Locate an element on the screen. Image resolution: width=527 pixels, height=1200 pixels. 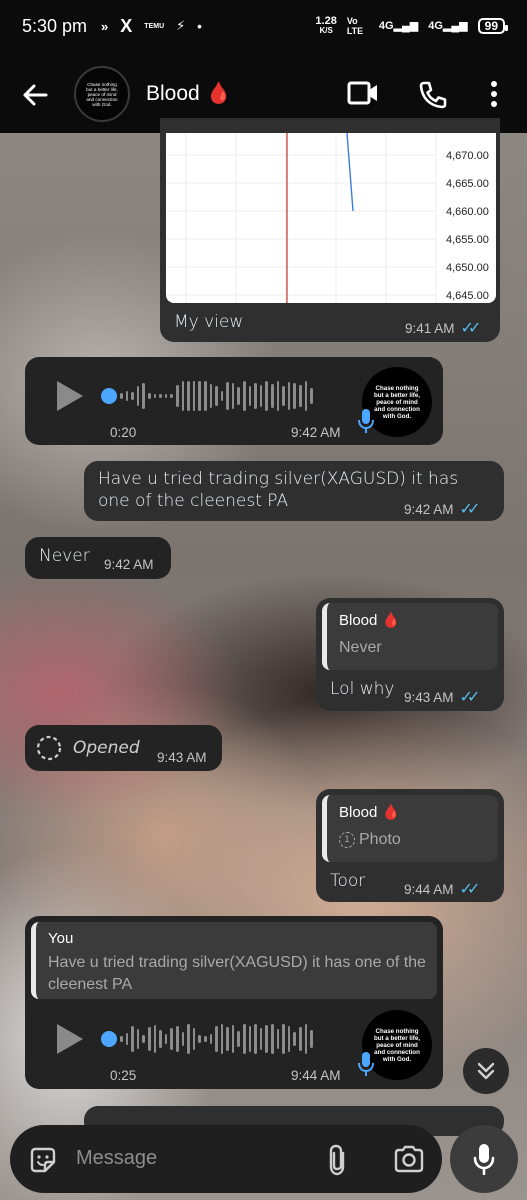
signal-2-label: 4G is located at coordinates (435, 26).